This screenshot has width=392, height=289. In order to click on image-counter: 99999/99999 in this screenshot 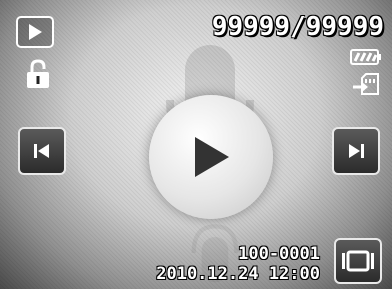, I will do `click(297, 27)`.